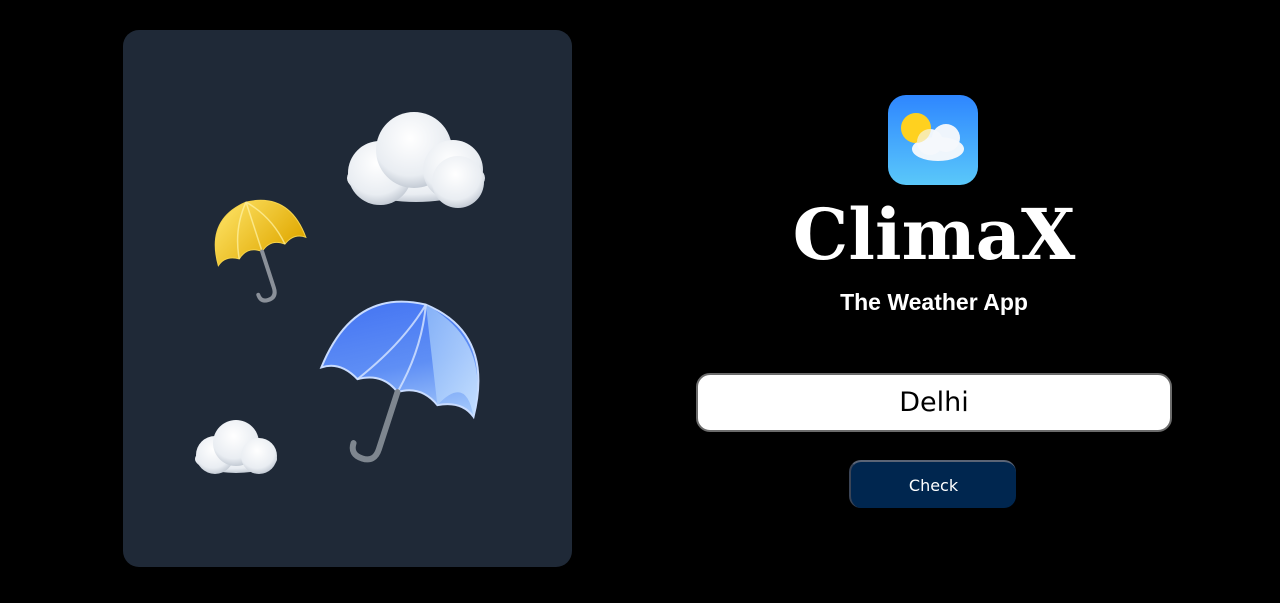 The image size is (1280, 603). Describe the element at coordinates (340, 293) in the screenshot. I see `hero-illustration` at that location.